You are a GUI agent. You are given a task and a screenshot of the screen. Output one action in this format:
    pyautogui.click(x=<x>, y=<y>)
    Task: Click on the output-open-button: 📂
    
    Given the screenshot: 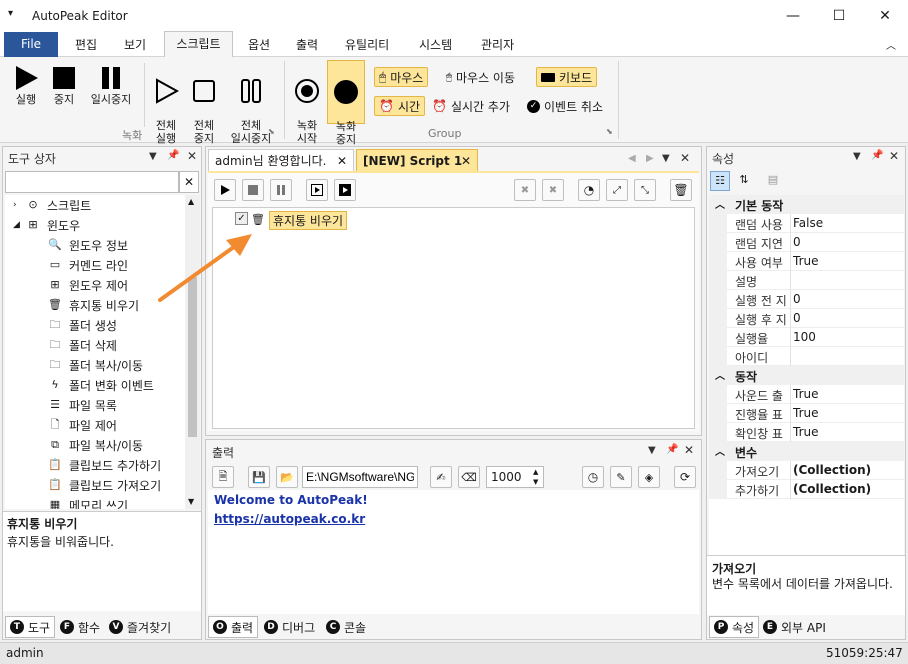 What is the action you would take?
    pyautogui.click(x=287, y=477)
    